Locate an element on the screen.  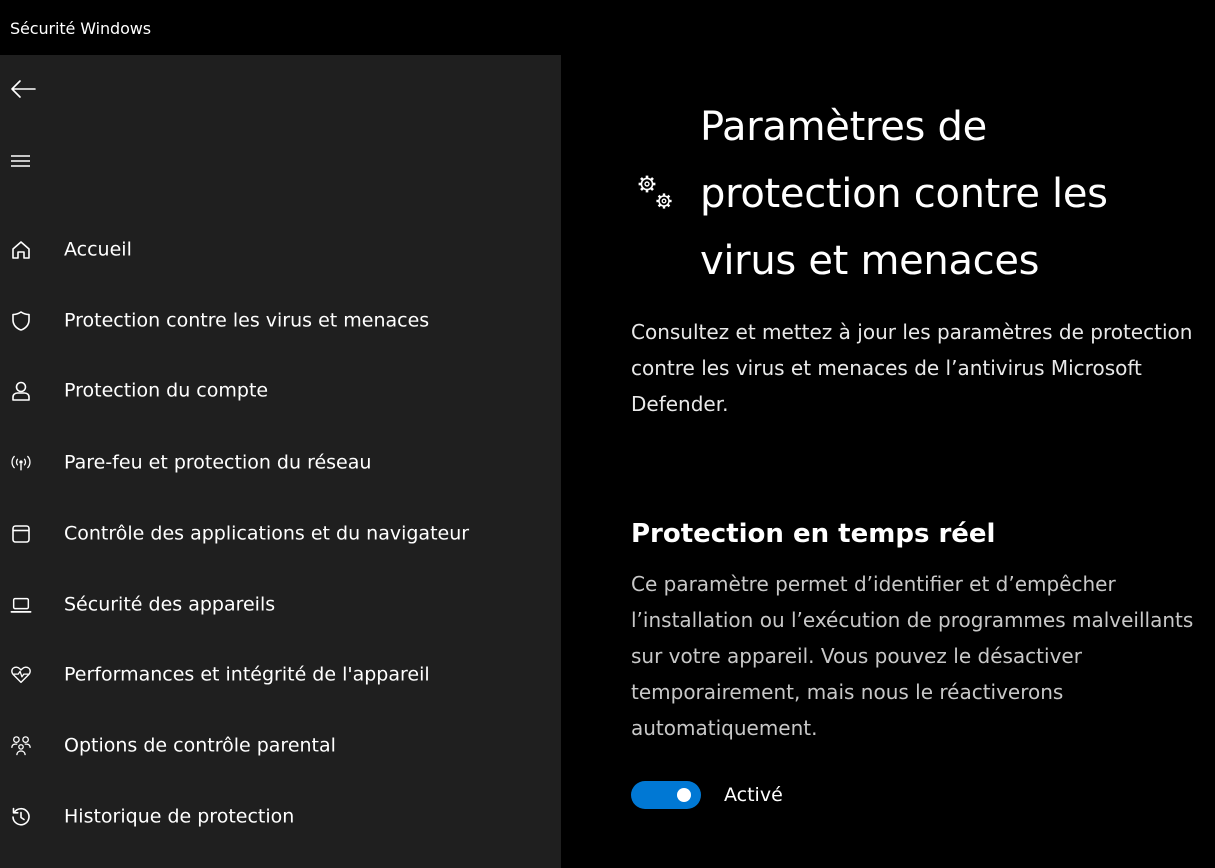
browser-window-icon is located at coordinates (21, 534).